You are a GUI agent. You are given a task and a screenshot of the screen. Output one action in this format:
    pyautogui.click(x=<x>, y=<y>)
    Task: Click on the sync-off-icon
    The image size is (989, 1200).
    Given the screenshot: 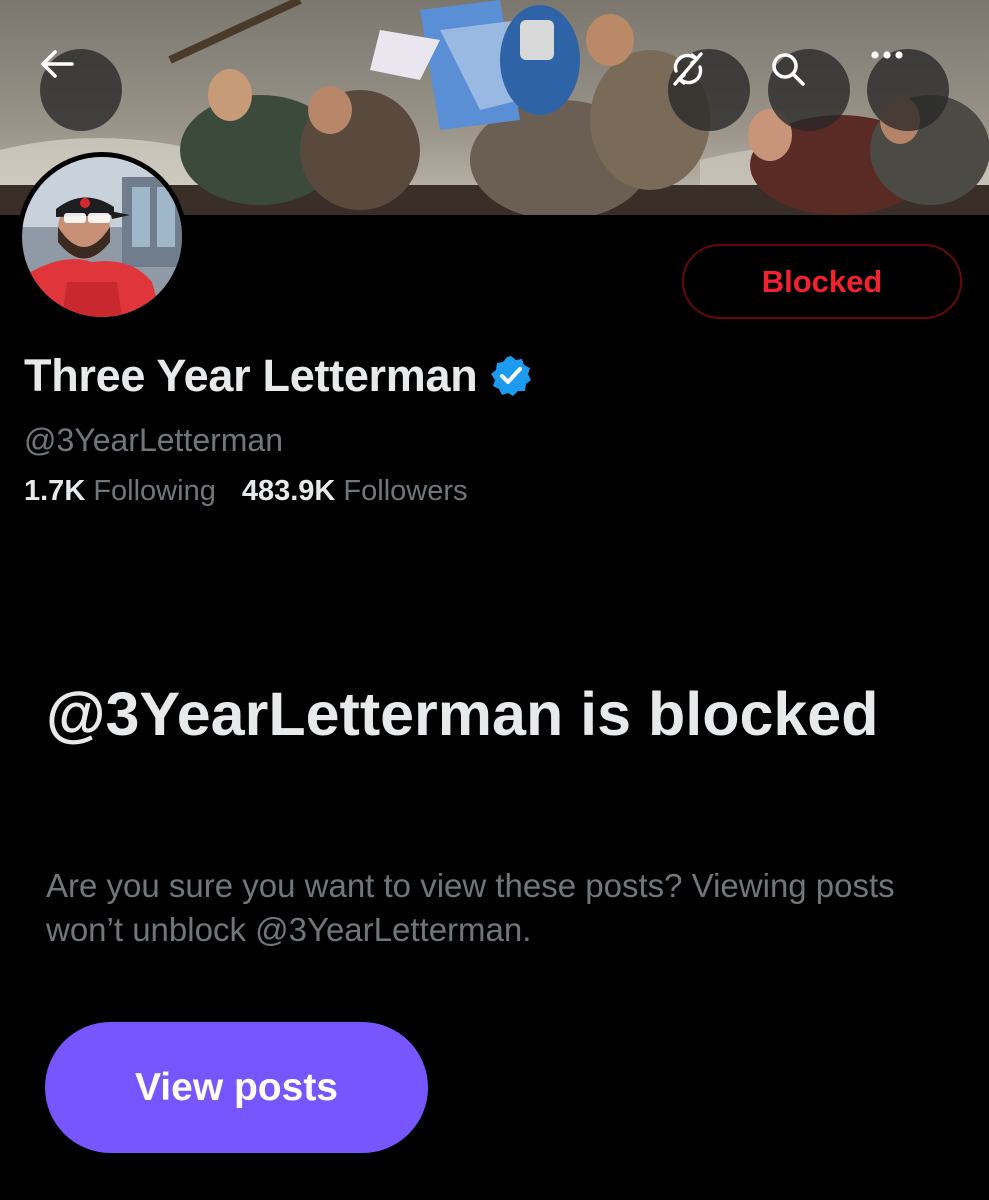 What is the action you would take?
    pyautogui.click(x=688, y=69)
    